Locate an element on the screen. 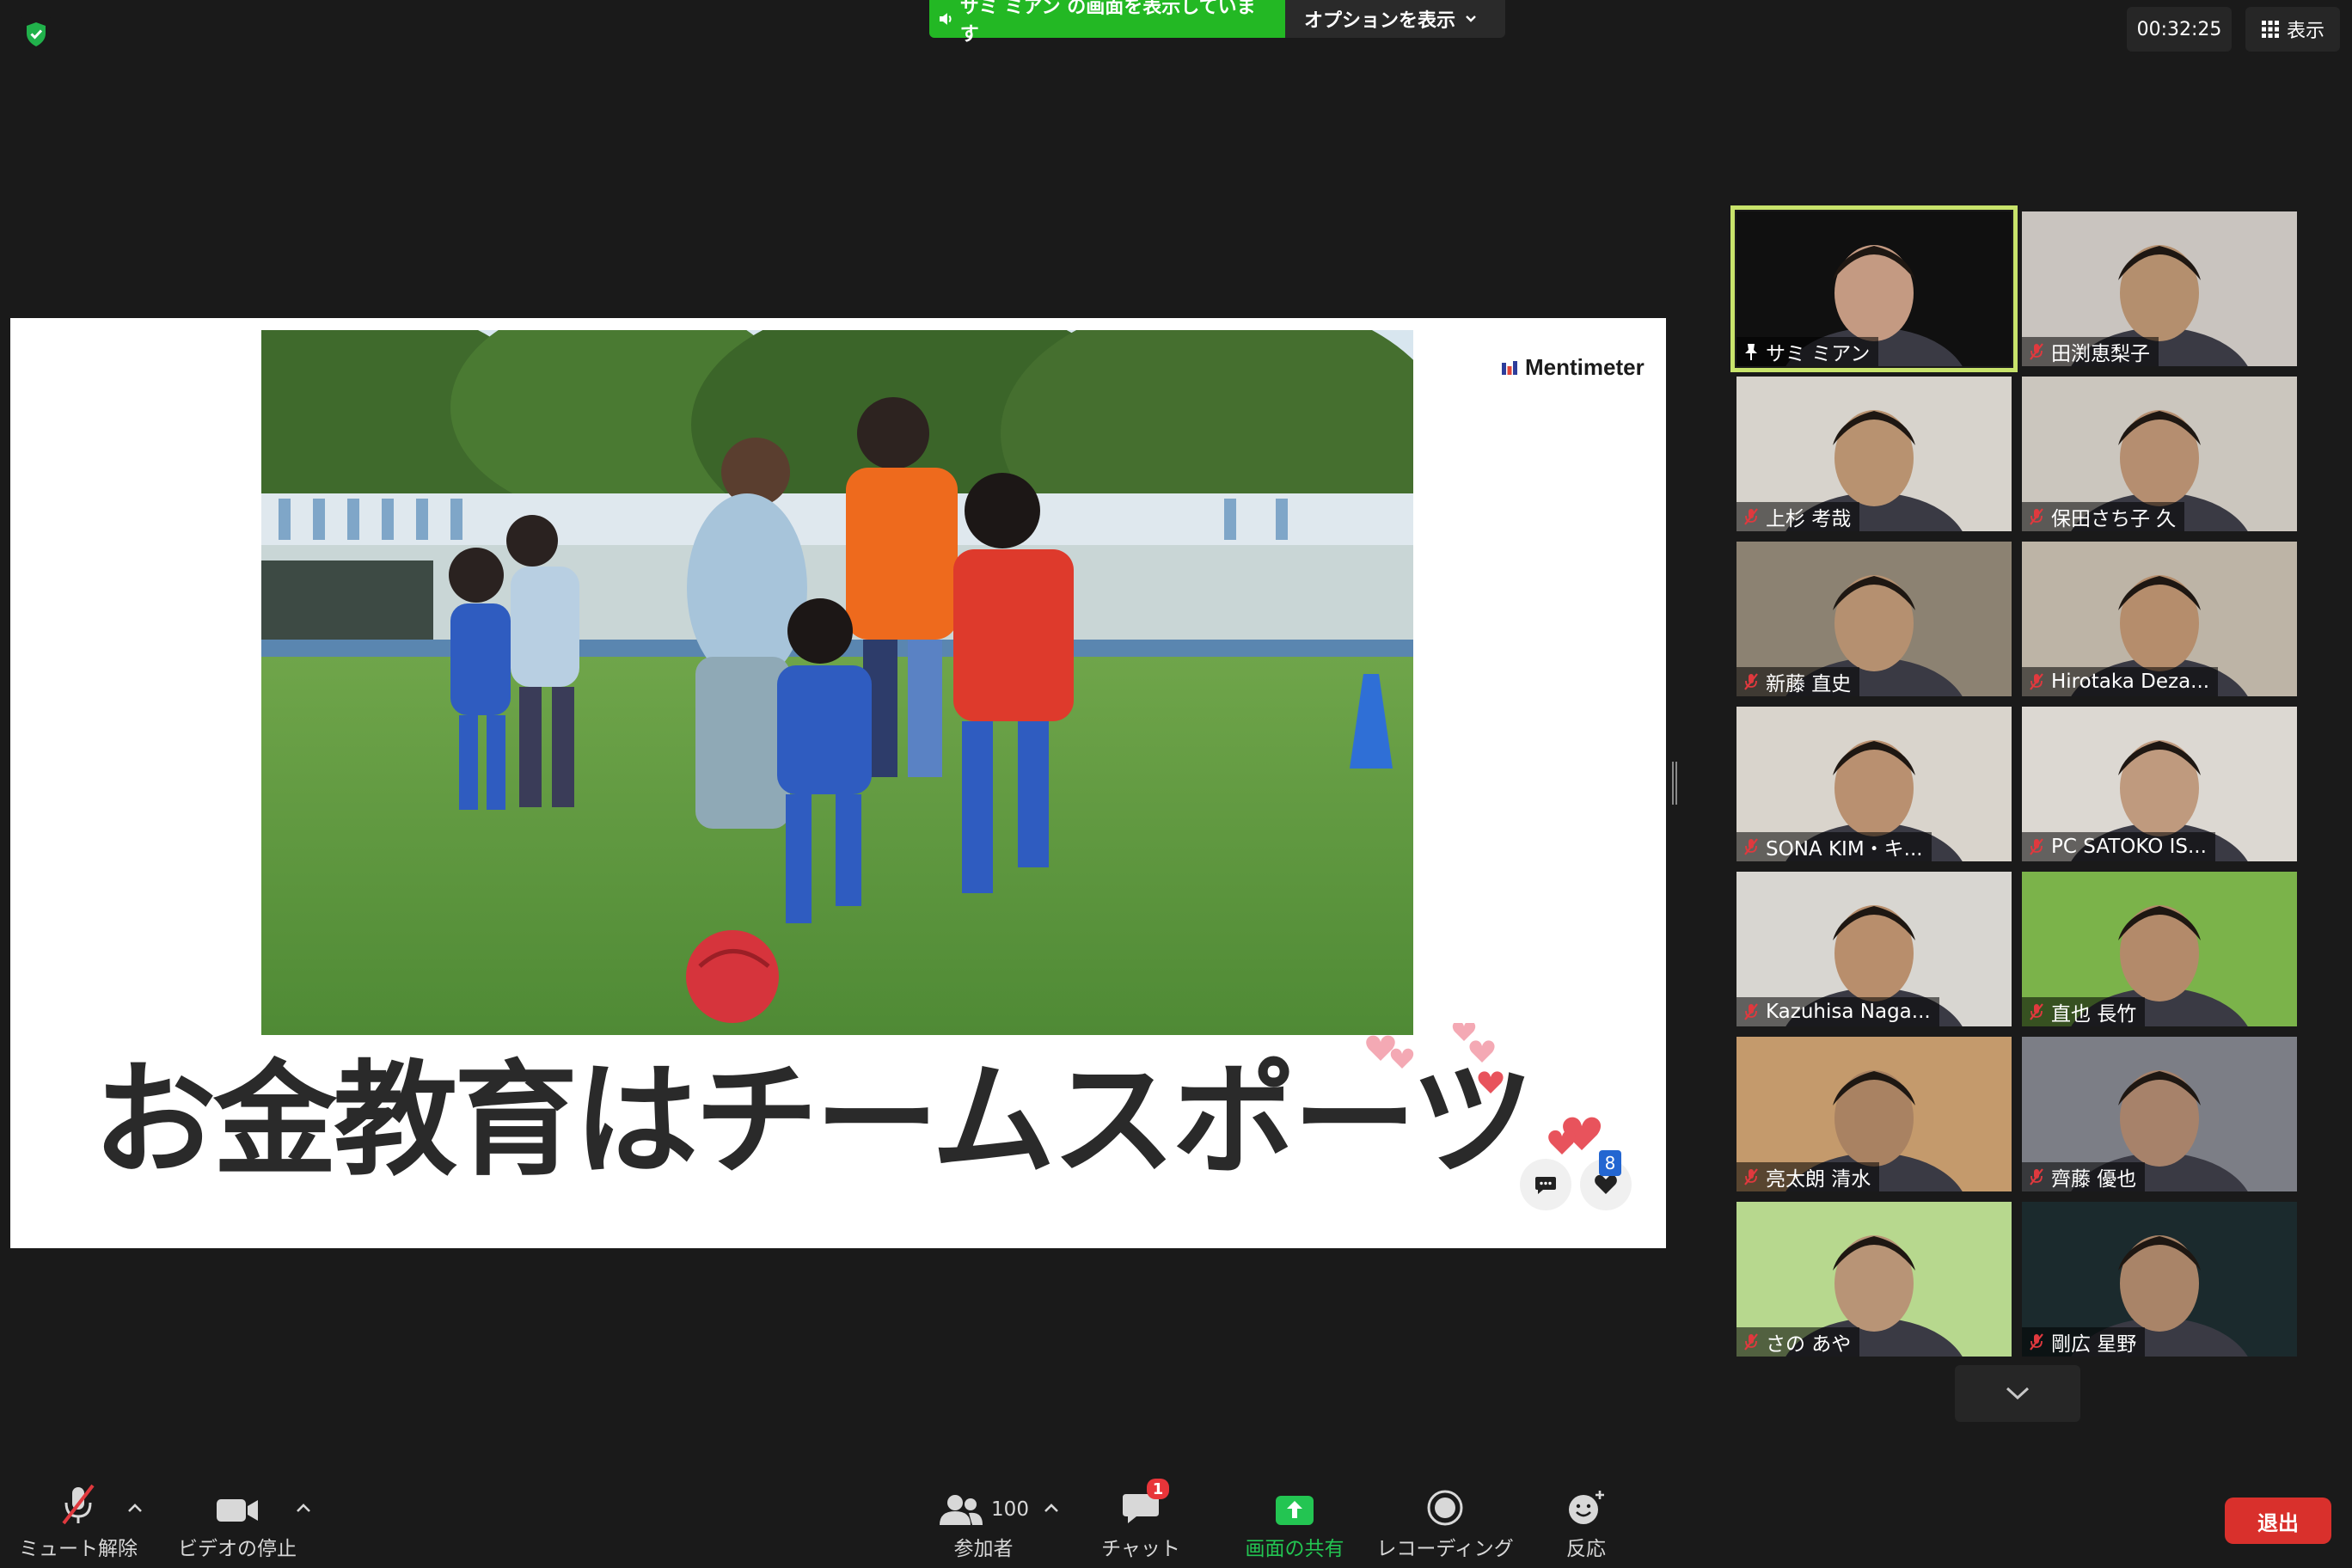  participant-tile: 田渕恵梨子 is located at coordinates (2159, 288).